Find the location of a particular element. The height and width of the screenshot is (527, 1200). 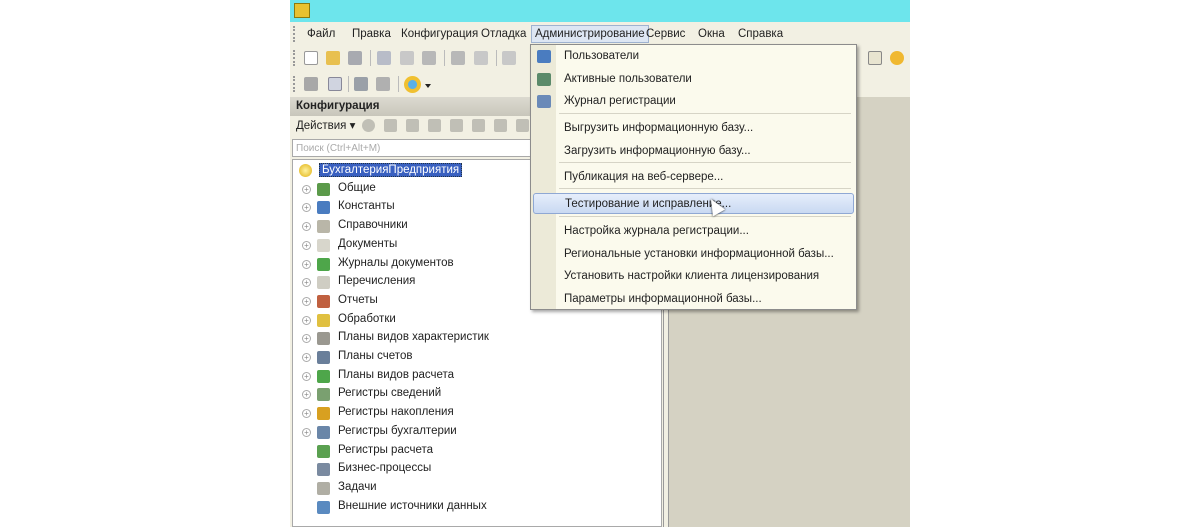

tree-node-label: Регистры бухгалтерии is located at coordinates (397, 430).